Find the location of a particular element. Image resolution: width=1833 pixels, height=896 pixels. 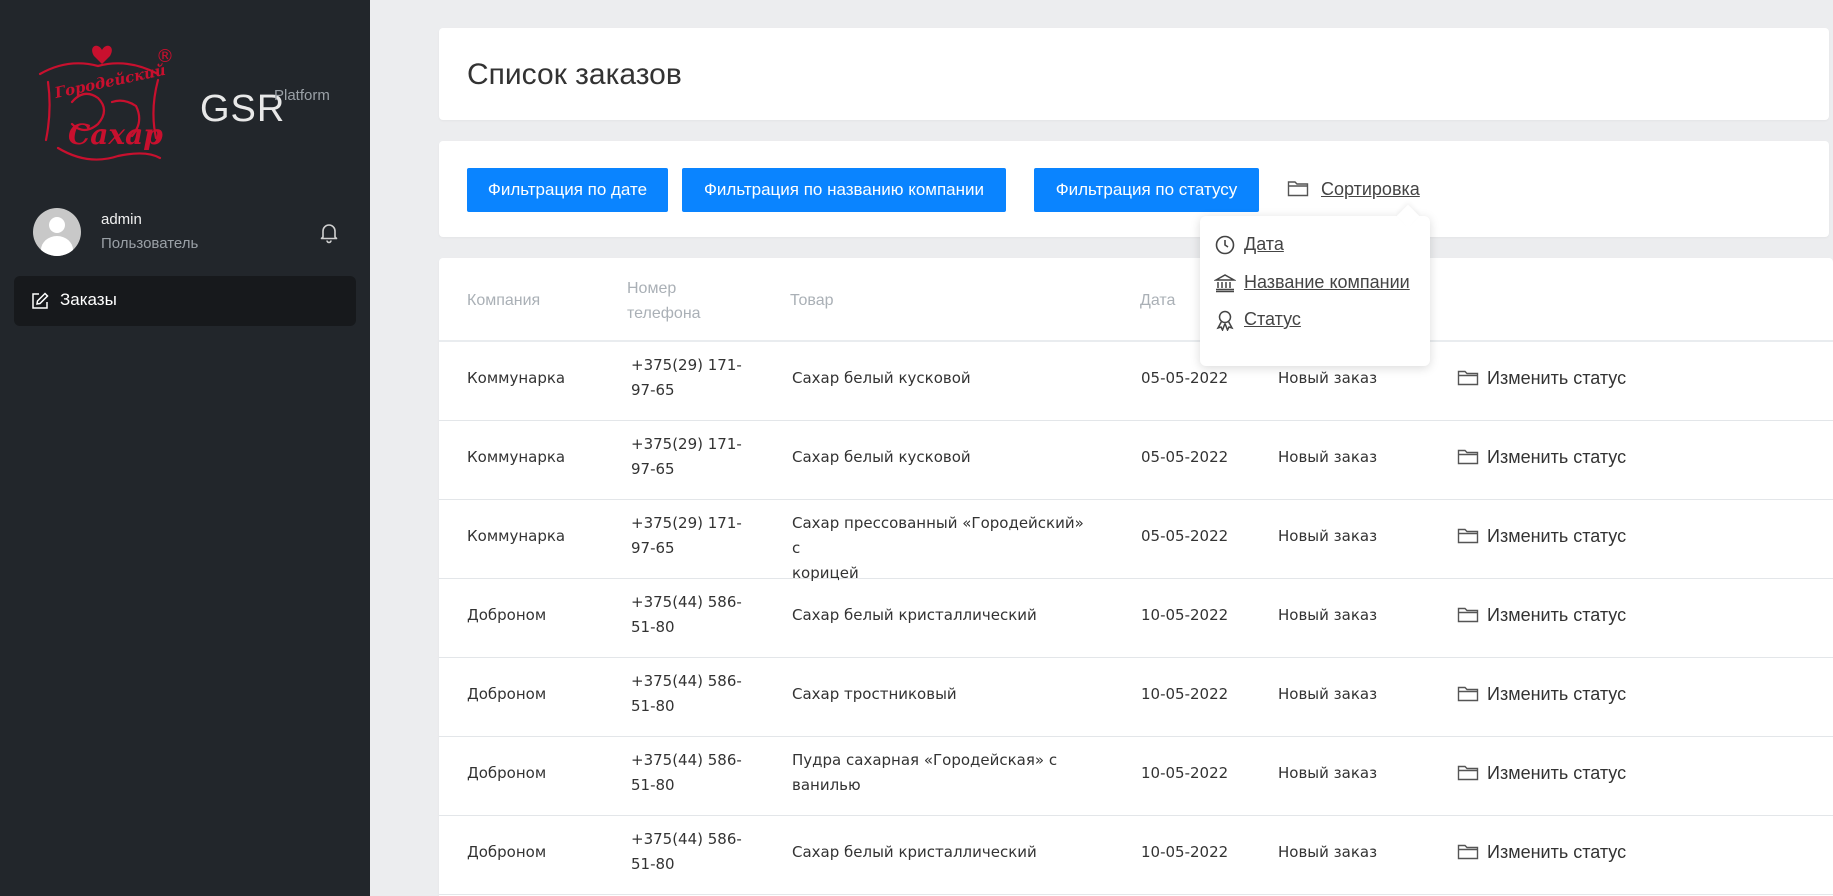

cell-product-line1: Сахар белый кусковой is located at coordinates (881, 378).